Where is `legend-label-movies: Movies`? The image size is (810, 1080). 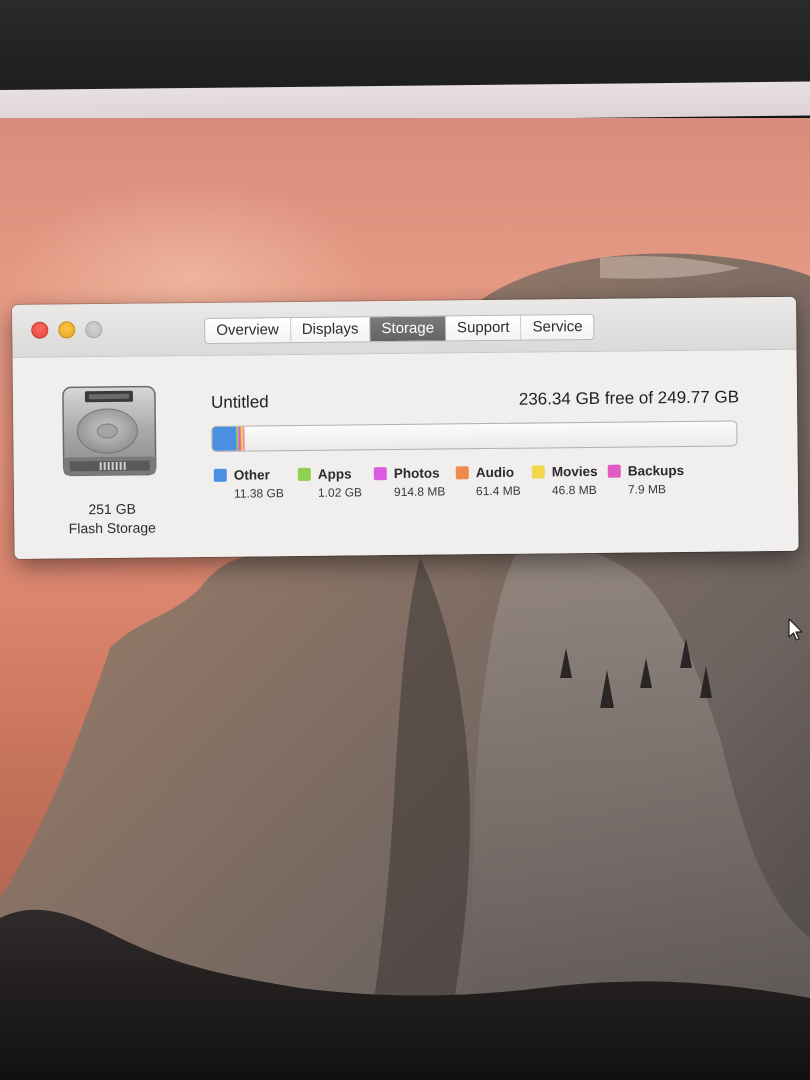 legend-label-movies: Movies is located at coordinates (574, 471).